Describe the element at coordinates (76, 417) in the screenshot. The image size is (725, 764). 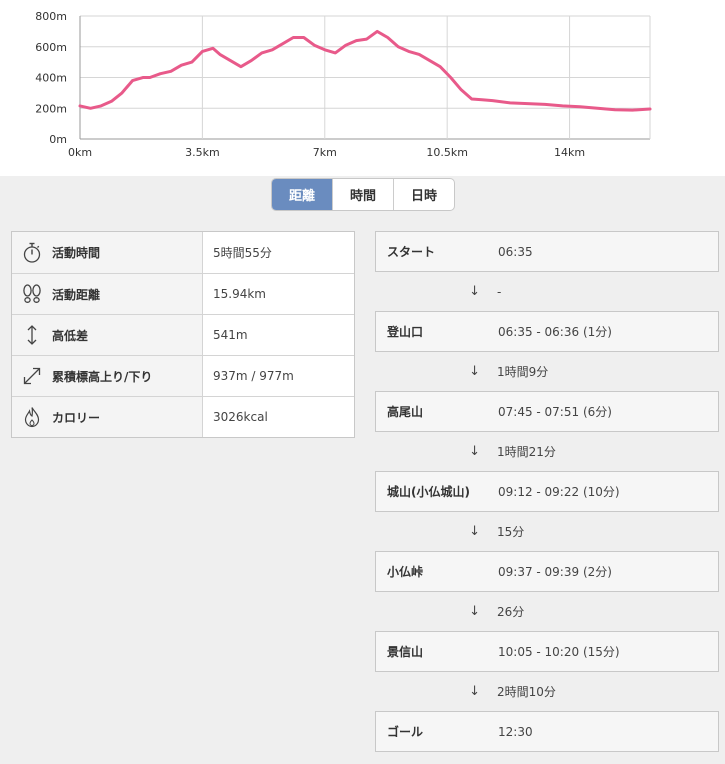
I see `stat-label-calories: カロリー` at that location.